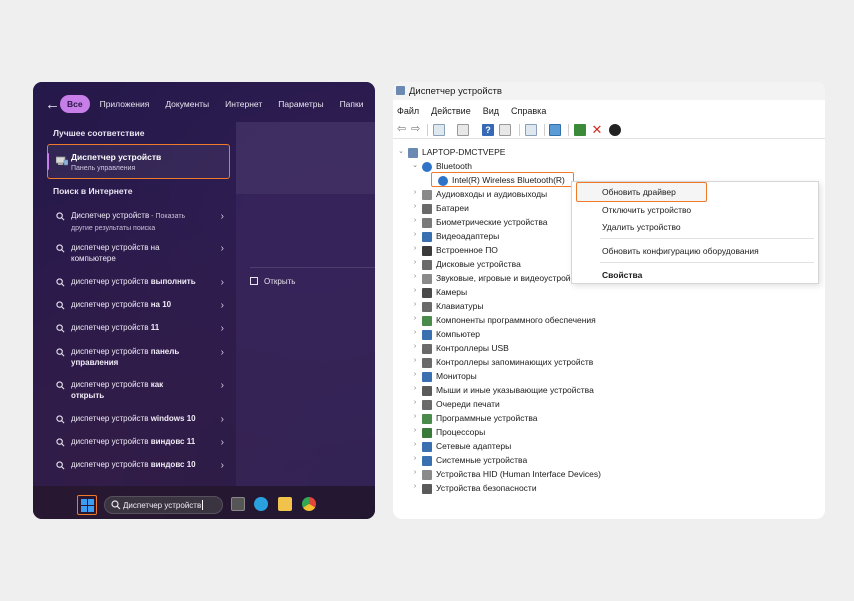  Describe the element at coordinates (492, 222) in the screenshot. I see `category-label: Биометрические устройства` at that location.